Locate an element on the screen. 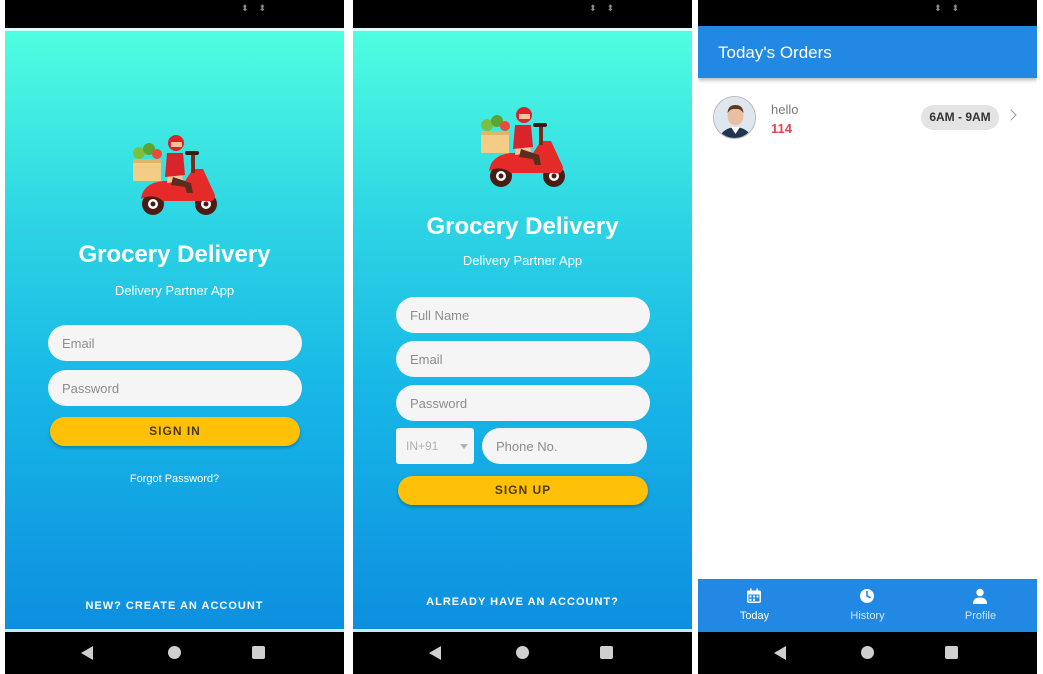  person-icon is located at coordinates (980, 596).